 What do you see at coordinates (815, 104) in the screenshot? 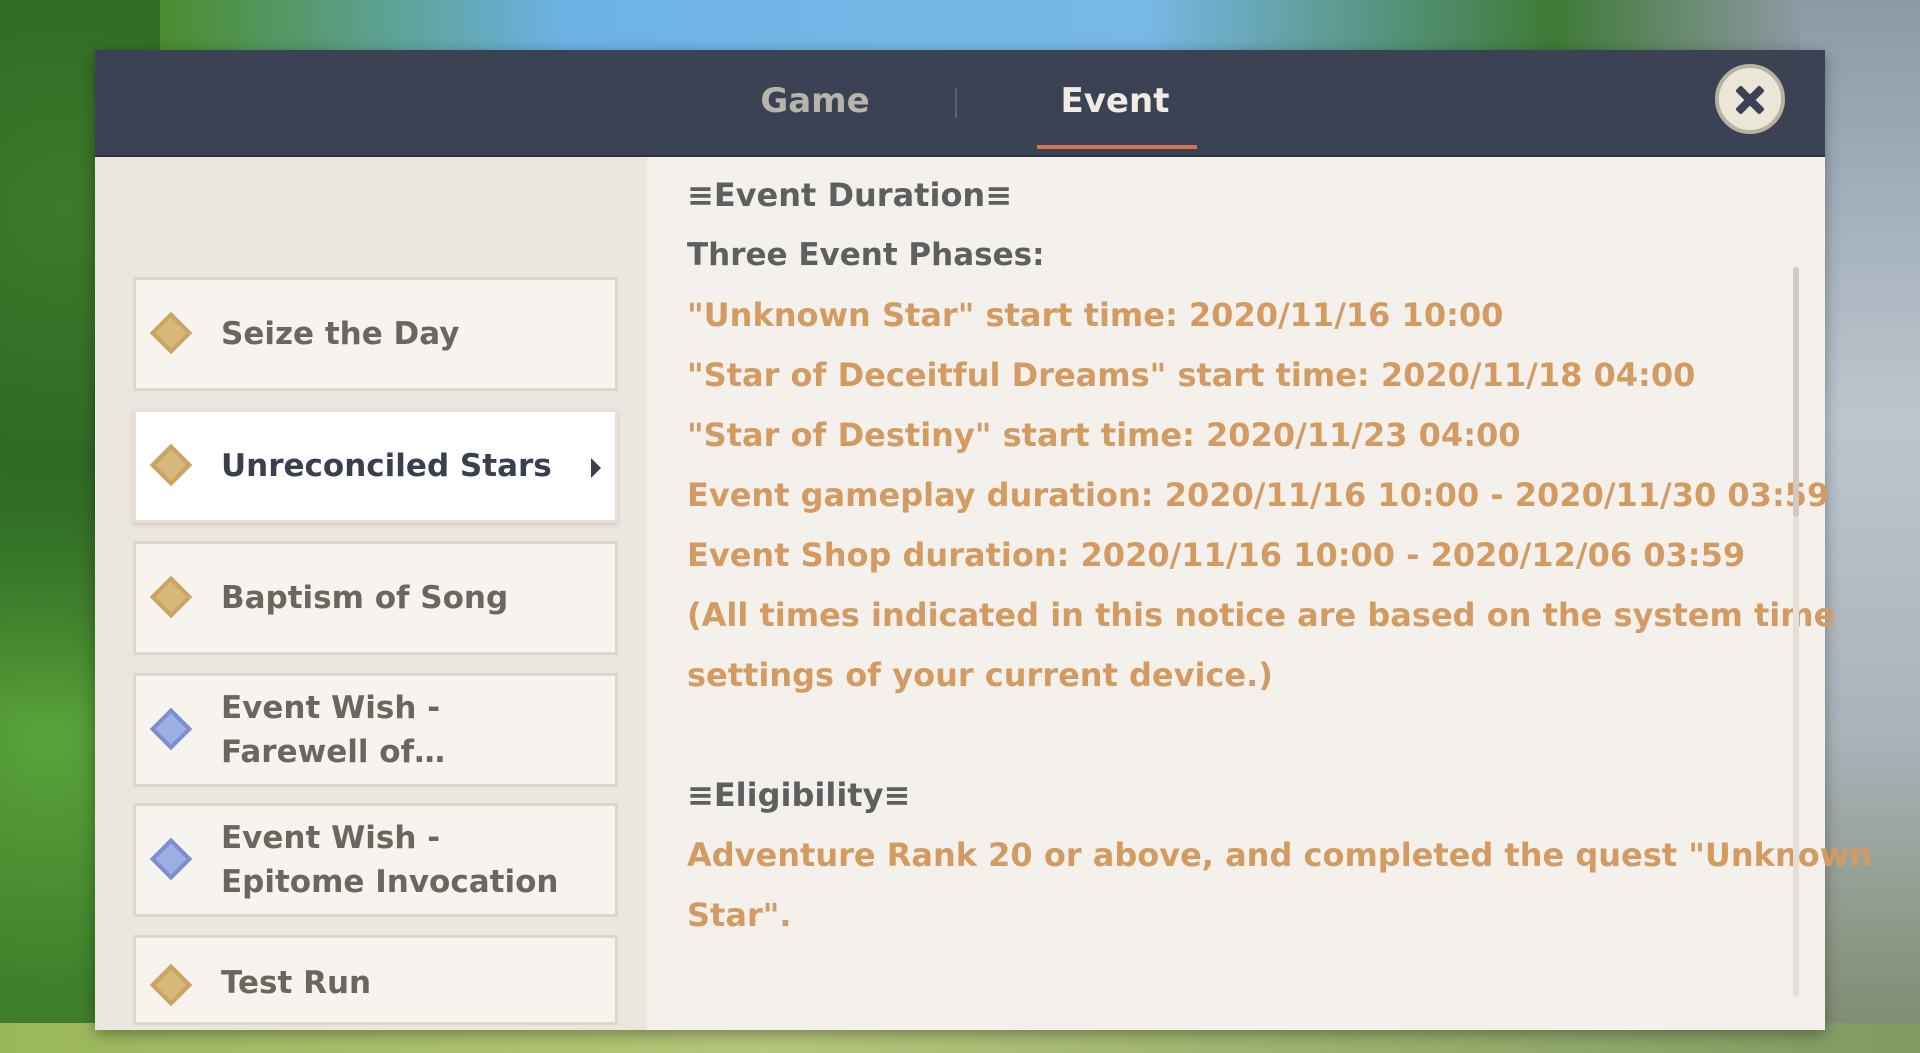
I see `tab-game: Game` at bounding box center [815, 104].